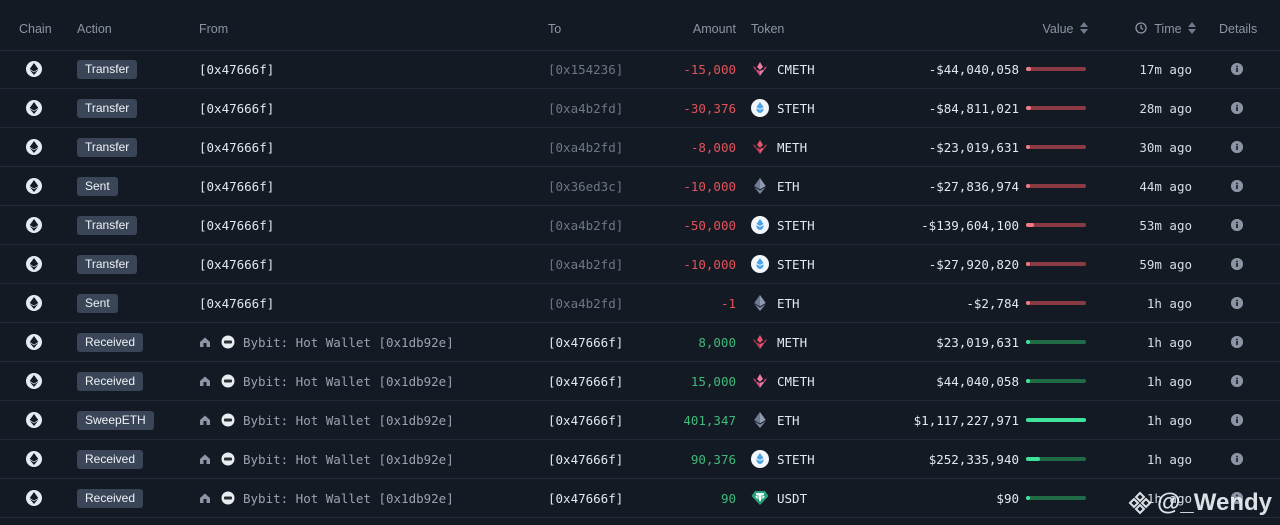 This screenshot has height=525, width=1280. I want to click on value-cell: -$27,836,974, so click(974, 186).